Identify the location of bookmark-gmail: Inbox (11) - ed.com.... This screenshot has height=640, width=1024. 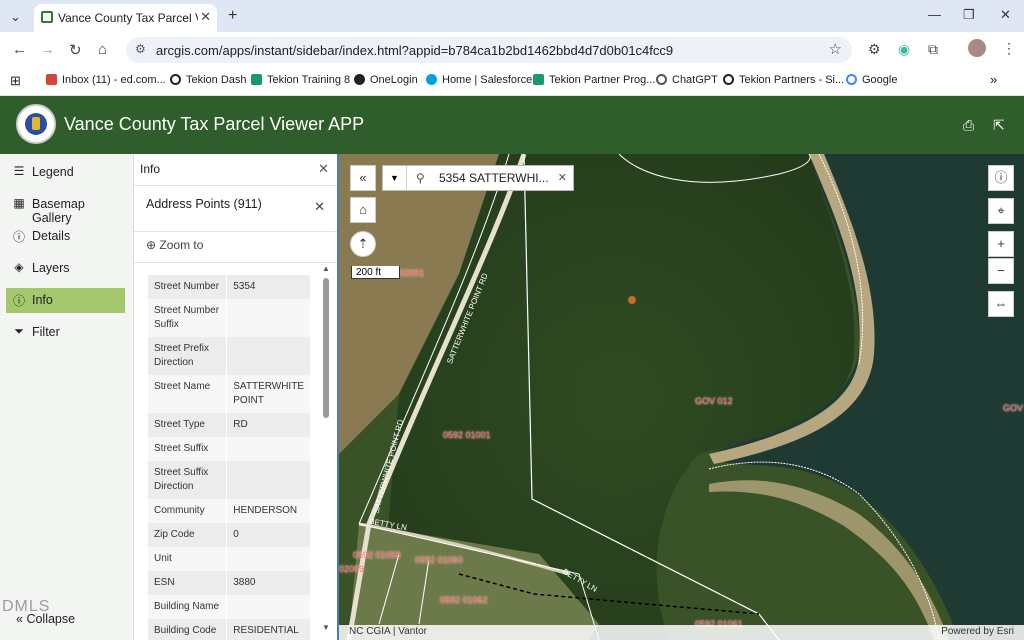
(106, 80).